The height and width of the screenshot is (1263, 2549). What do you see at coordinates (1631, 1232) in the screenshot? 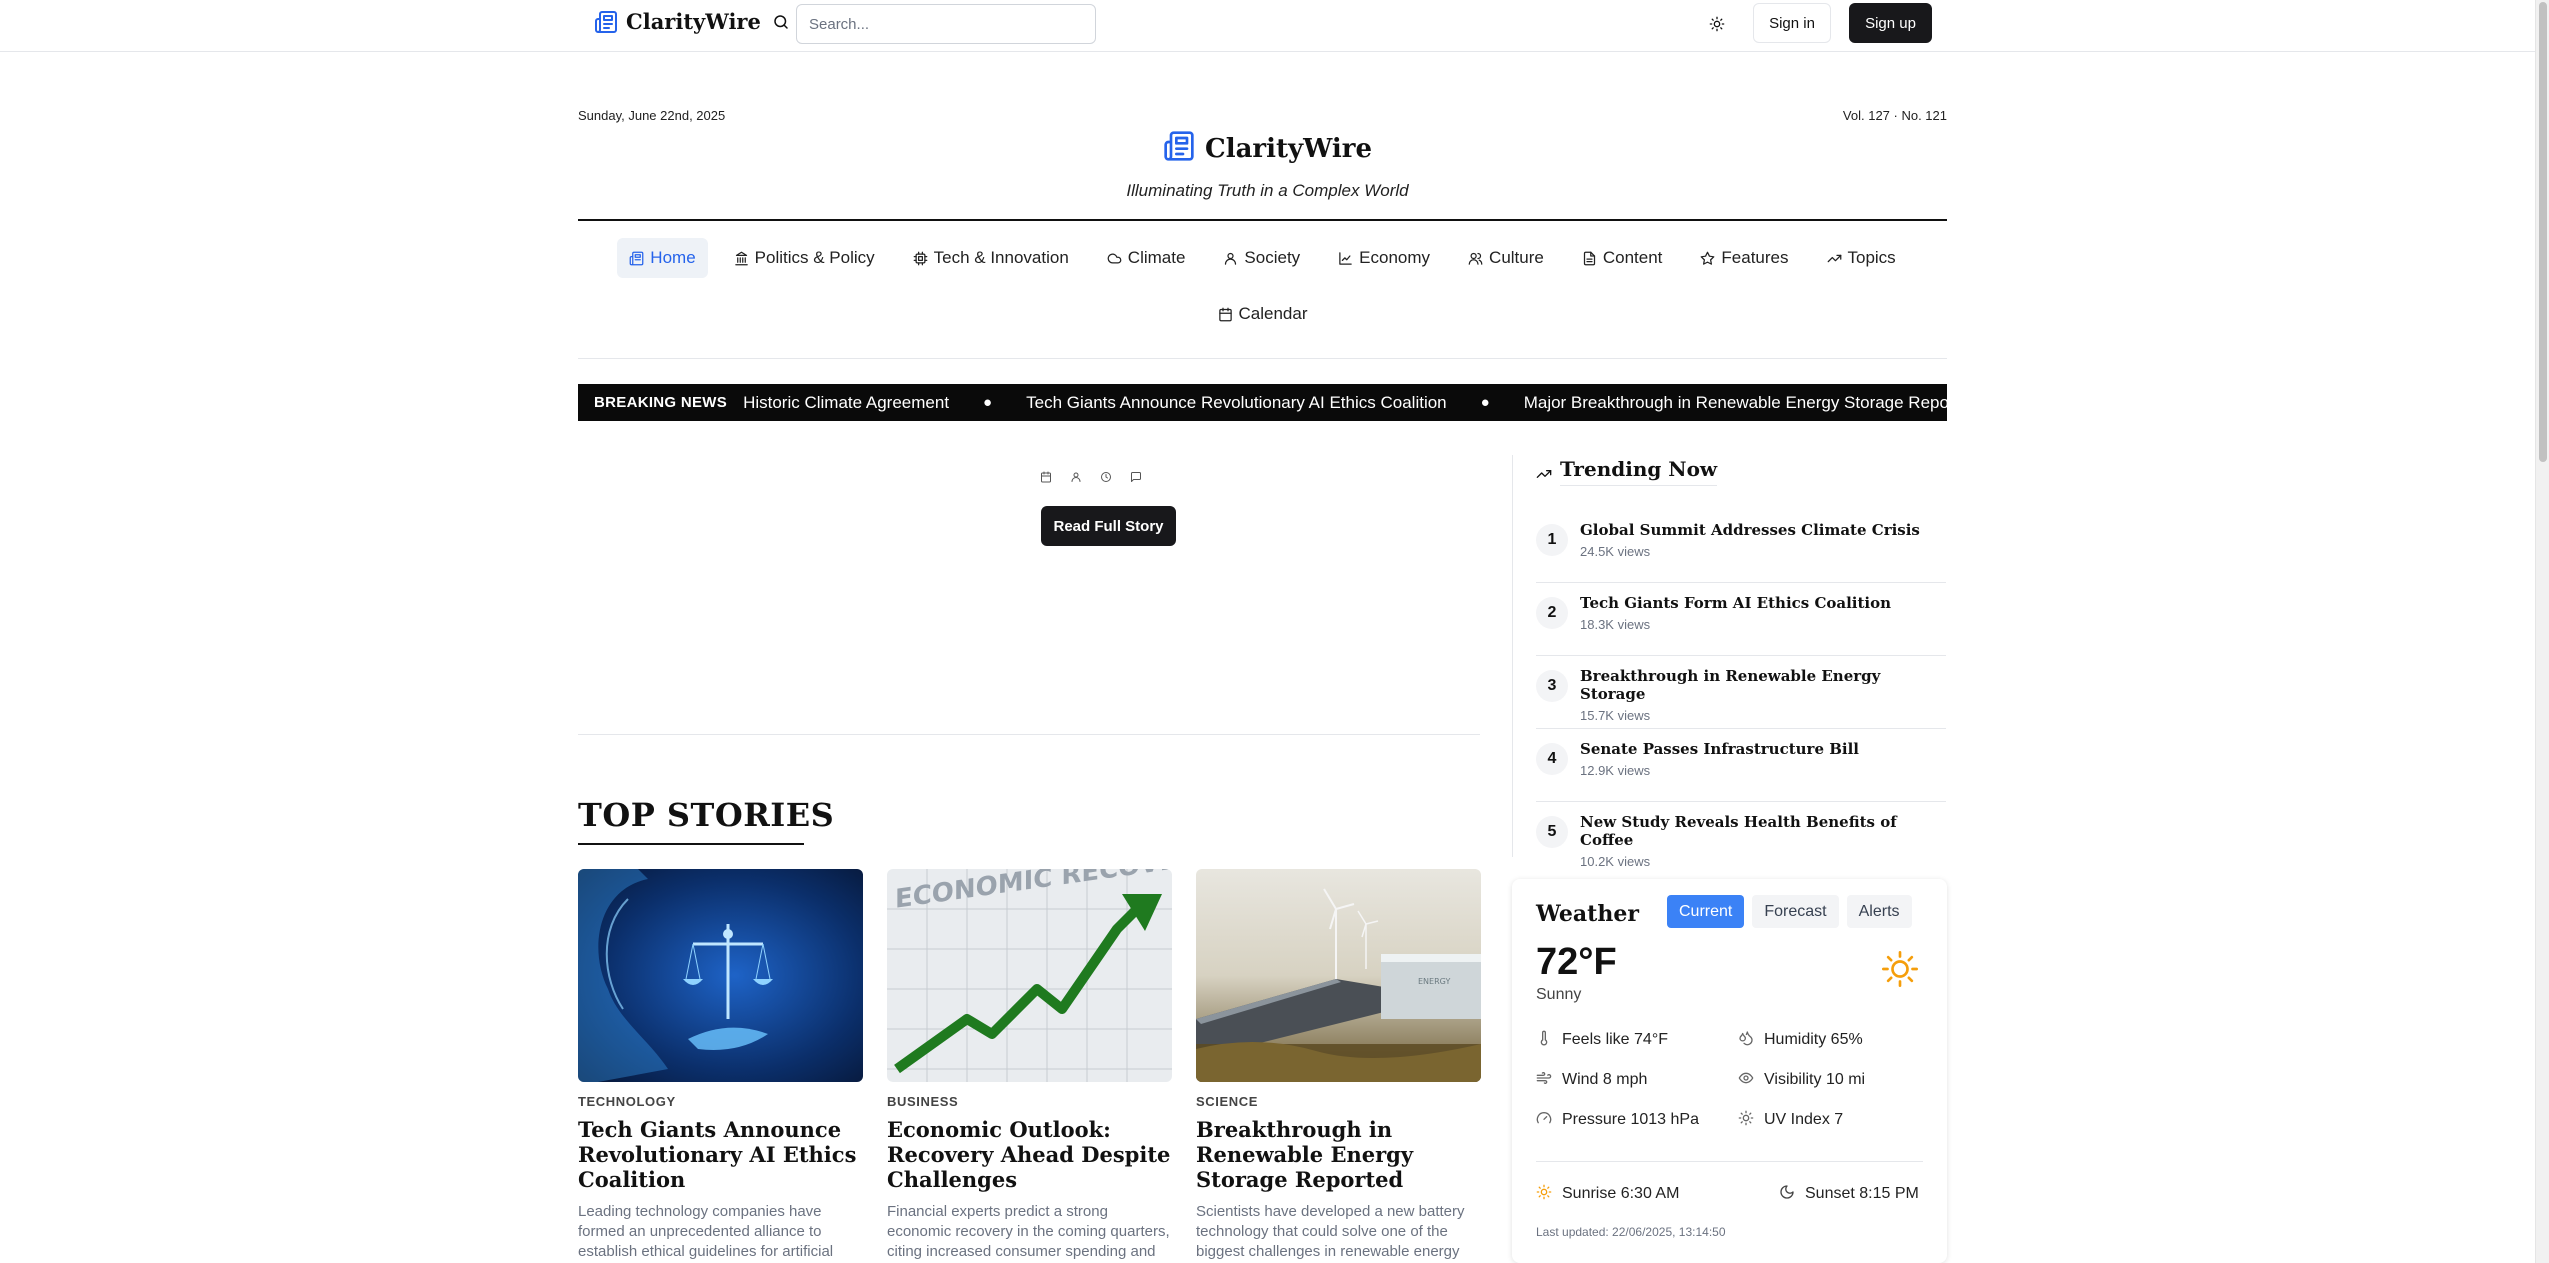
I see `weather-last-updated: Last updated: 22/06/2025, 13:14:50` at bounding box center [1631, 1232].